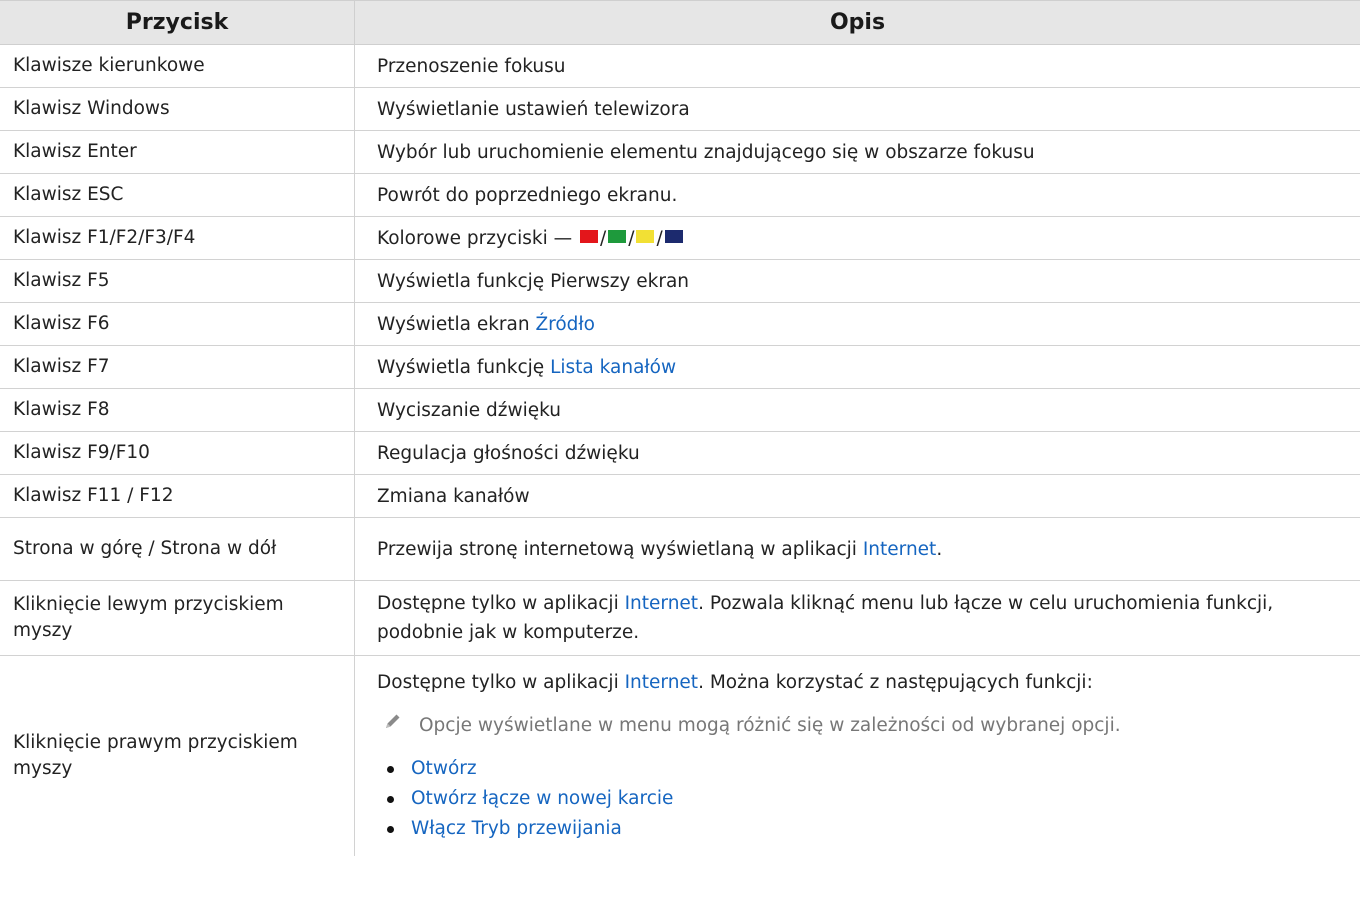  Describe the element at coordinates (516, 828) in the screenshot. I see `scroll-mode-link: Włącz Tryb przewijania` at that location.